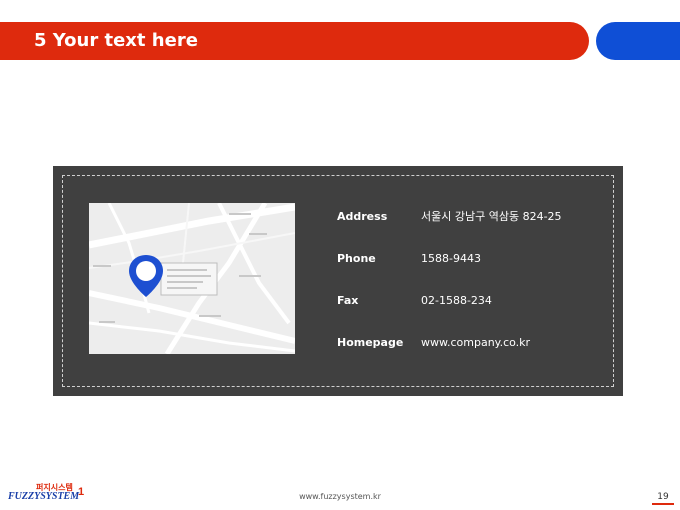 This screenshot has height=510, width=680. Describe the element at coordinates (362, 216) in the screenshot. I see `address-label: Address` at that location.